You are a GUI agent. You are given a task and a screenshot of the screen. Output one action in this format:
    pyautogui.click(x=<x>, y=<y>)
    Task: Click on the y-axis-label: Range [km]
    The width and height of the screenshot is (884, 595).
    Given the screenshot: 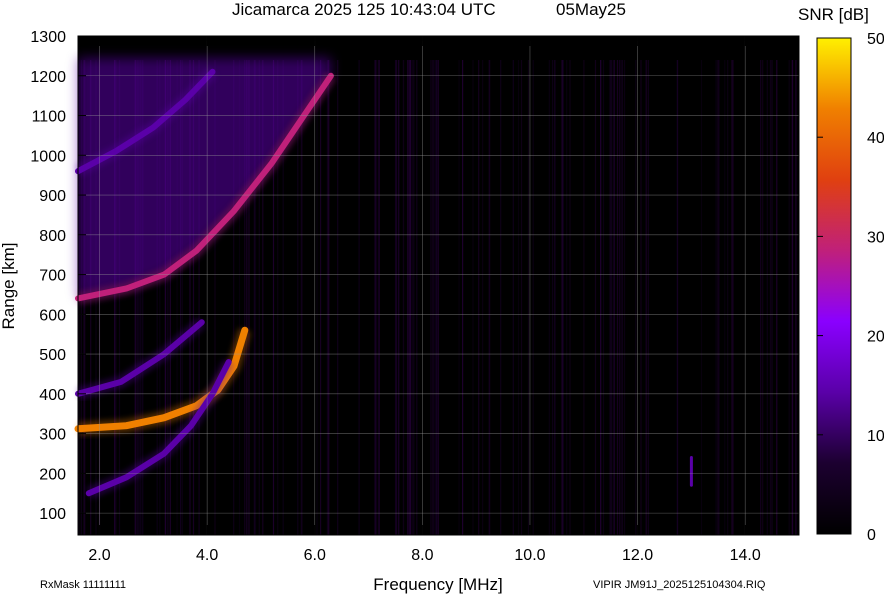 What is the action you would take?
    pyautogui.click(x=9, y=286)
    